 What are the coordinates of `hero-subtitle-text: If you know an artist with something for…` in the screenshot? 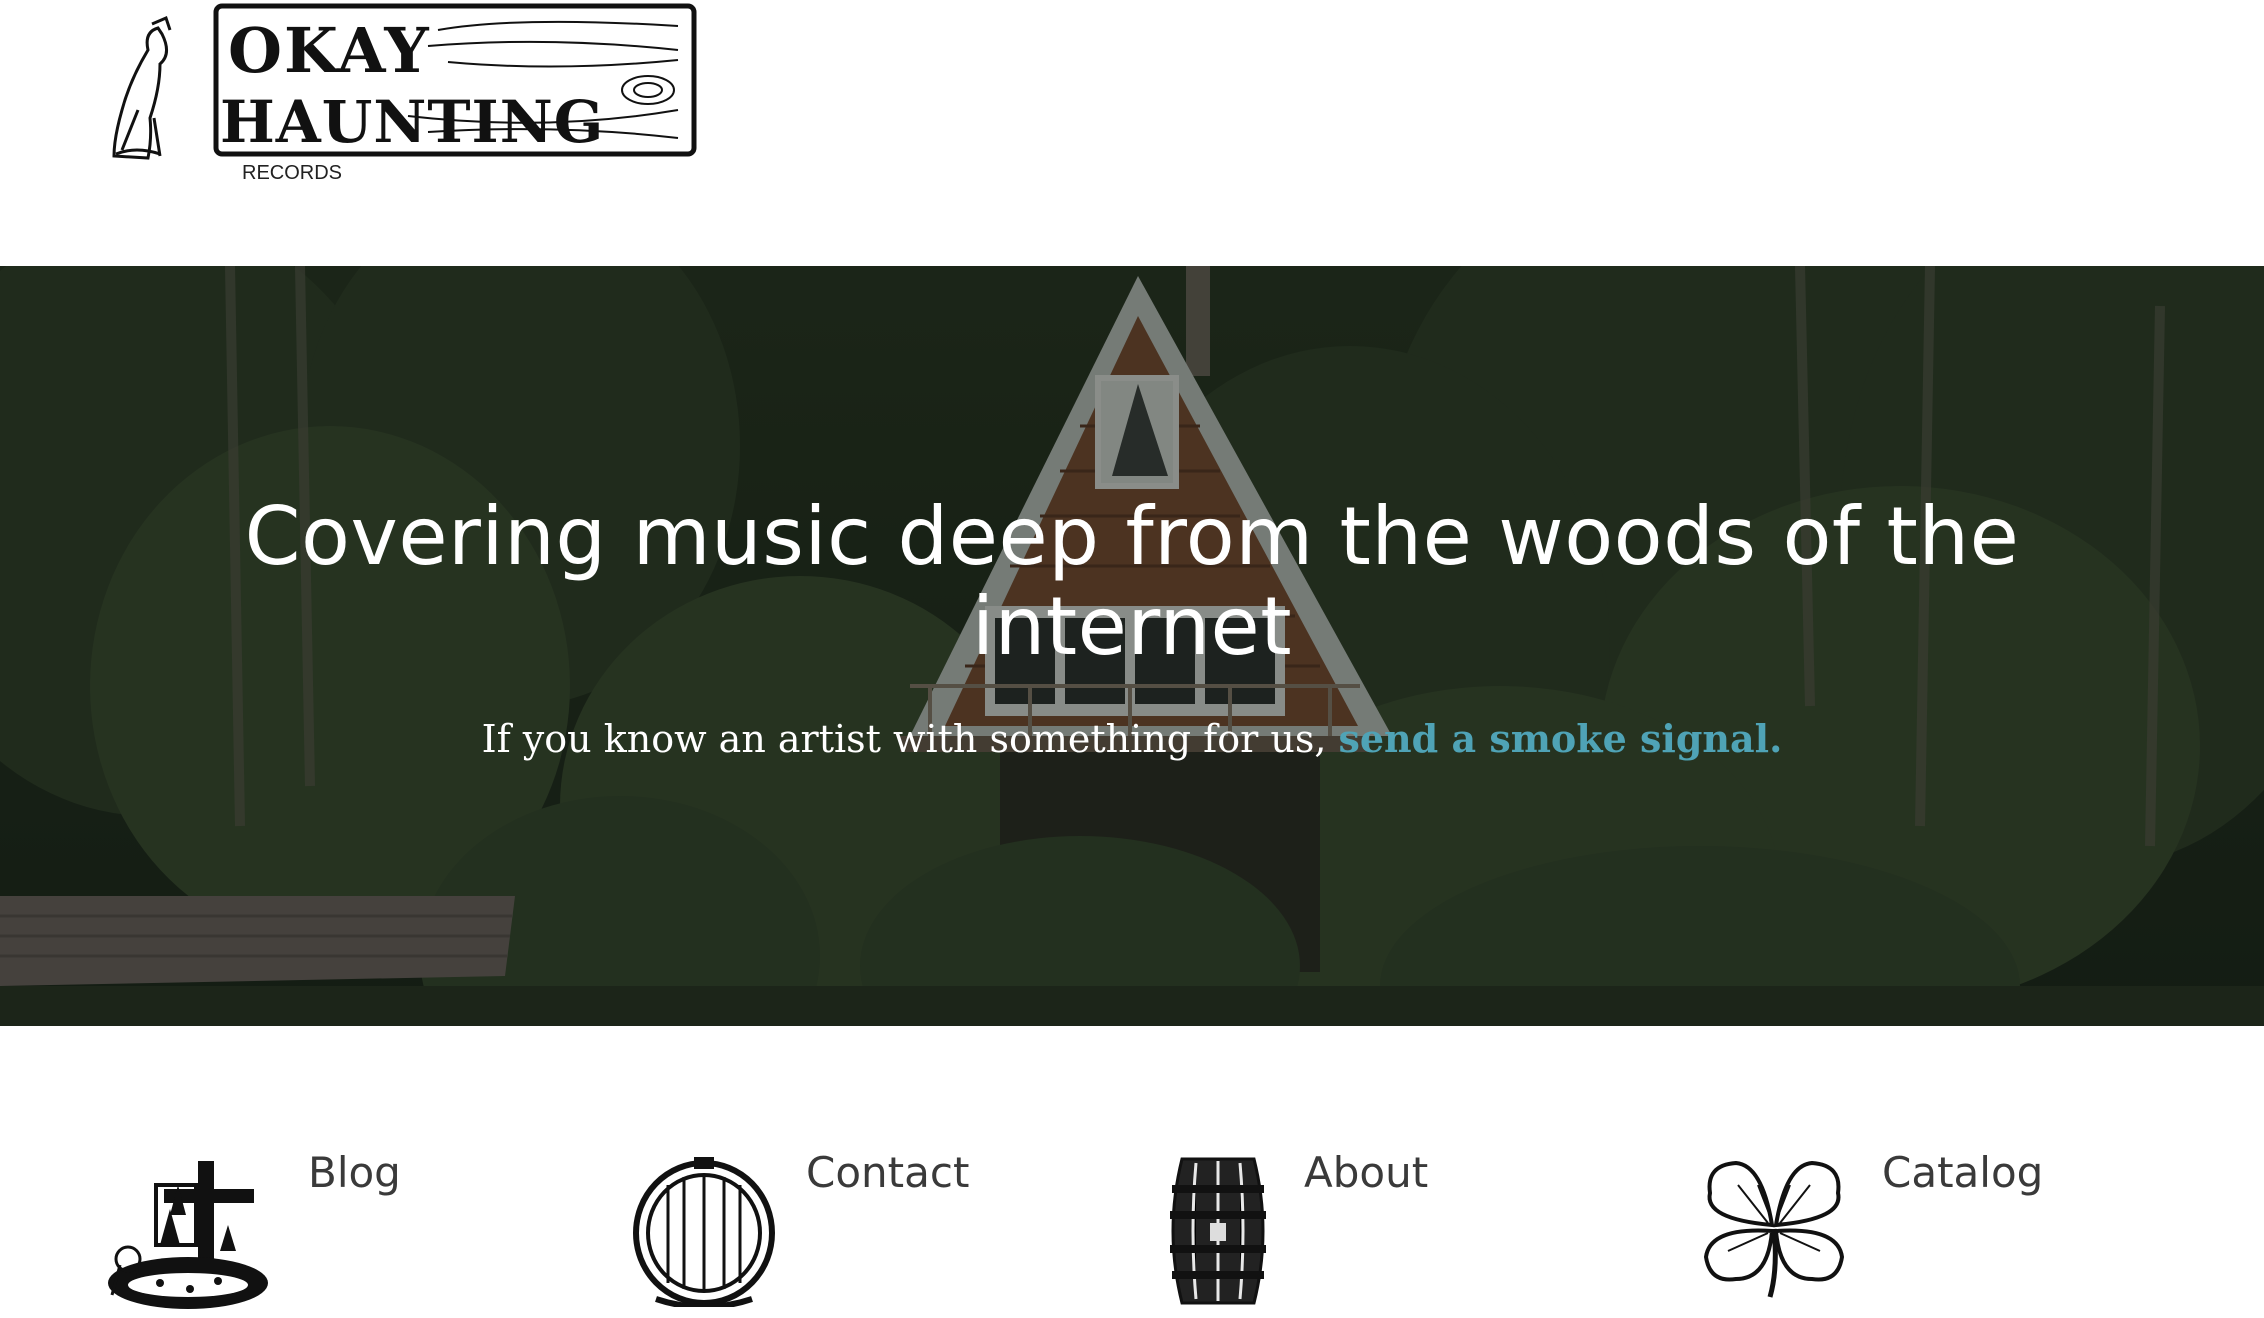 It's located at (910, 739).